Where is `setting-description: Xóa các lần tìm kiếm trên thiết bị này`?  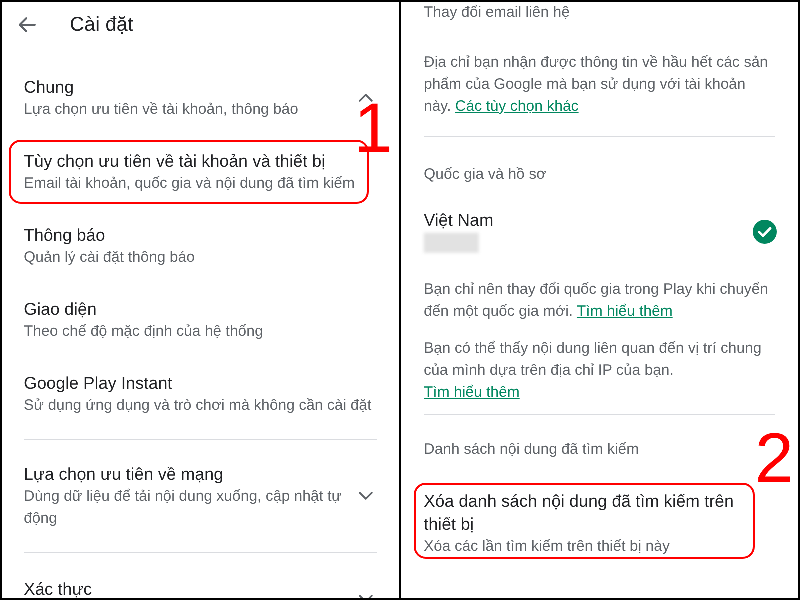 setting-description: Xóa các lần tìm kiếm trên thiết bị này is located at coordinates (547, 547).